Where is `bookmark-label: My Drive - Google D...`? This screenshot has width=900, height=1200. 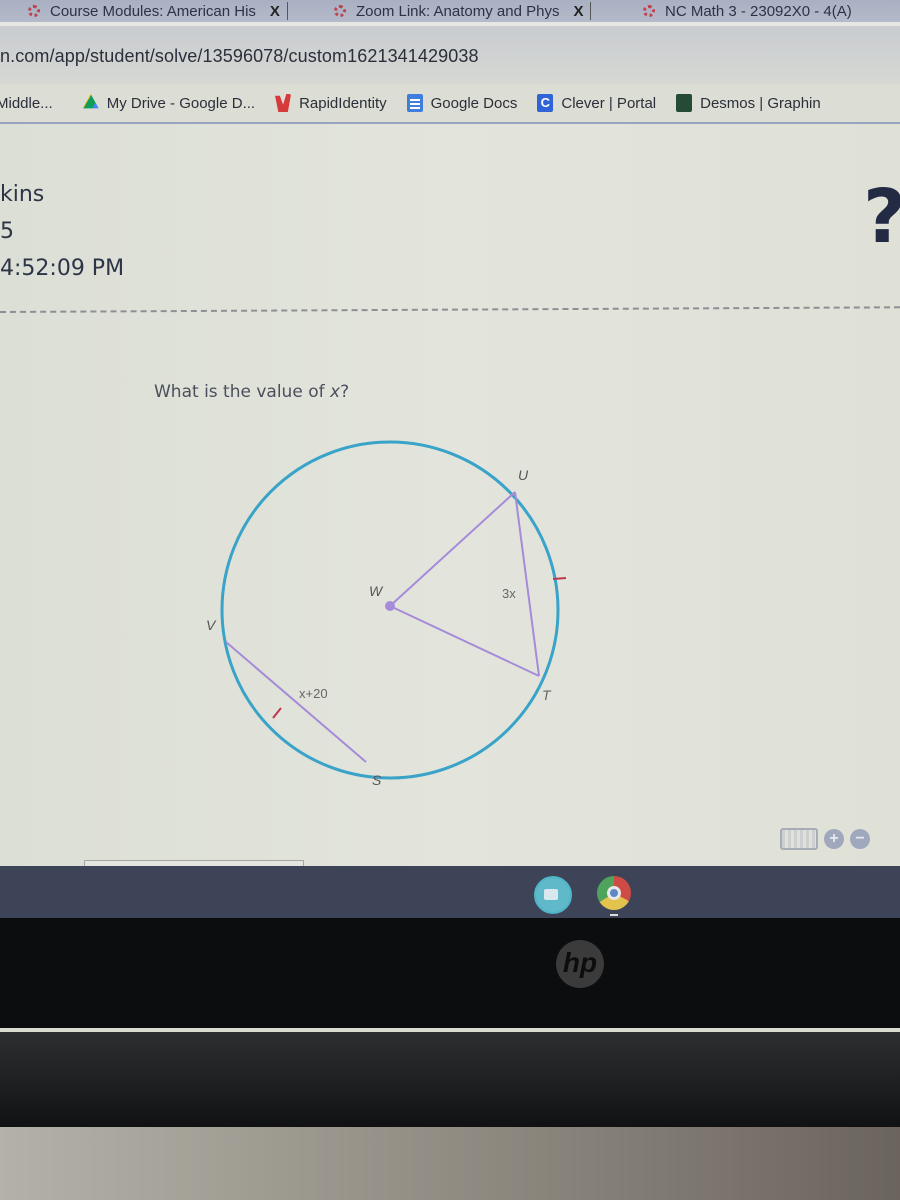 bookmark-label: My Drive - Google D... is located at coordinates (181, 103).